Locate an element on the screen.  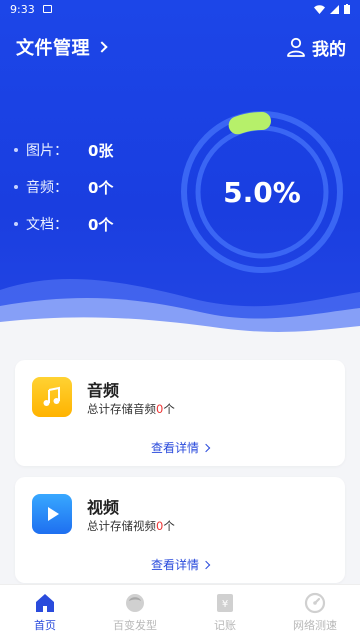
card-subtitle: 总计存储音频0个 is located at coordinates (131, 409).